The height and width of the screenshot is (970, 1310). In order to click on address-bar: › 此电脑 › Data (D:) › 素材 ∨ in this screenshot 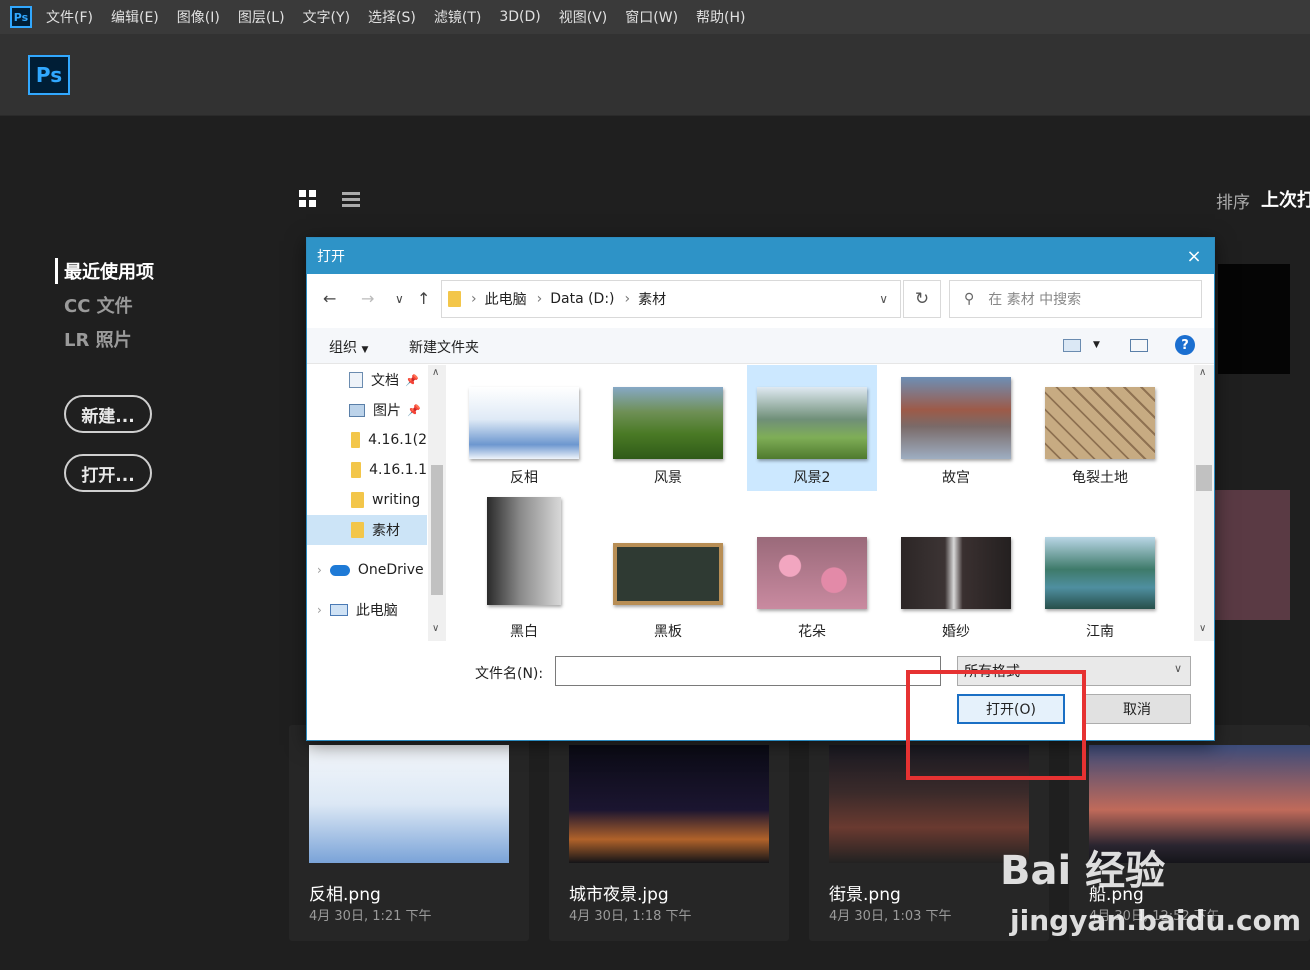, I will do `click(671, 299)`.